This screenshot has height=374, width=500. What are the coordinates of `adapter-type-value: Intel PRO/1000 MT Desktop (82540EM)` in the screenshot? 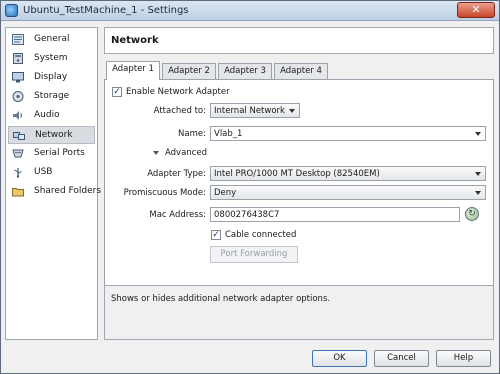 It's located at (297, 174).